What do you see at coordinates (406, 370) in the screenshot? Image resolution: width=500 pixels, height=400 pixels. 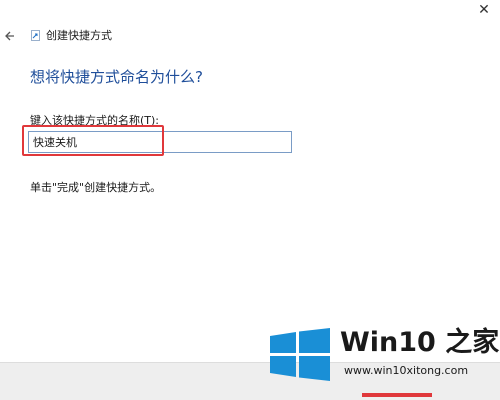 I see `watermark-url: www.win10xitong.com` at bounding box center [406, 370].